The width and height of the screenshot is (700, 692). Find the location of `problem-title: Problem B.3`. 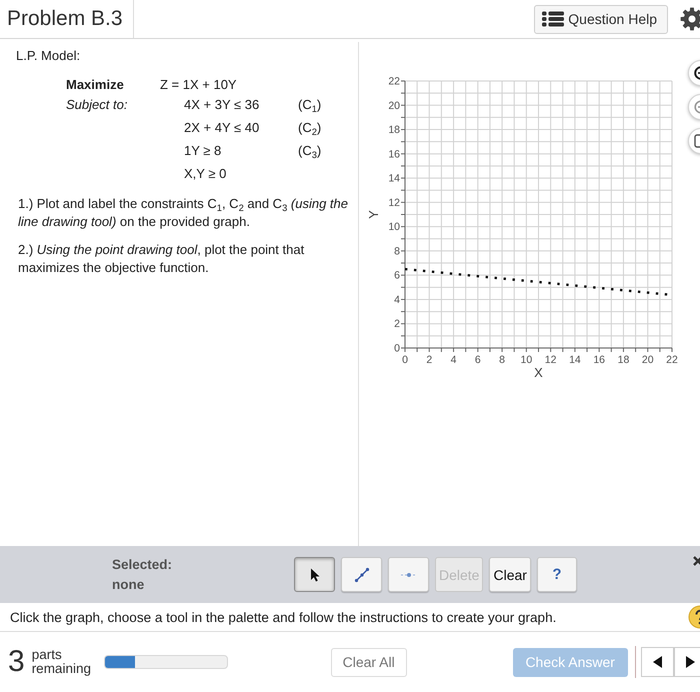

problem-title: Problem B.3 is located at coordinates (67, 19).